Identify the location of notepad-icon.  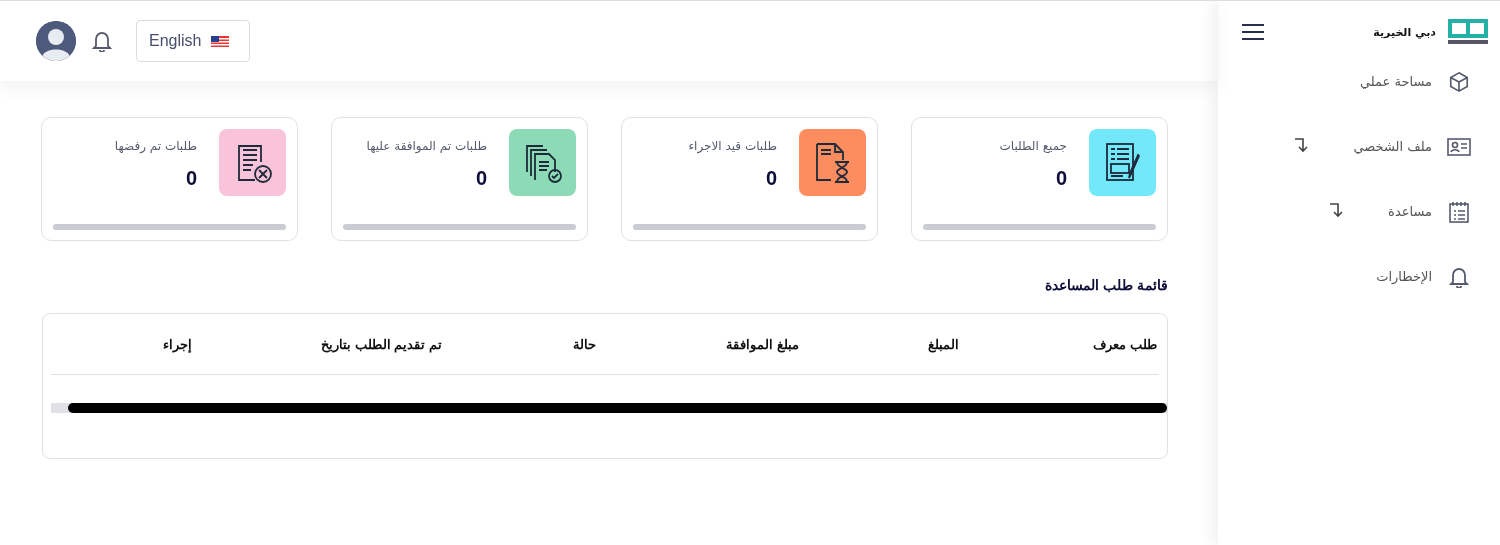
(1459, 211).